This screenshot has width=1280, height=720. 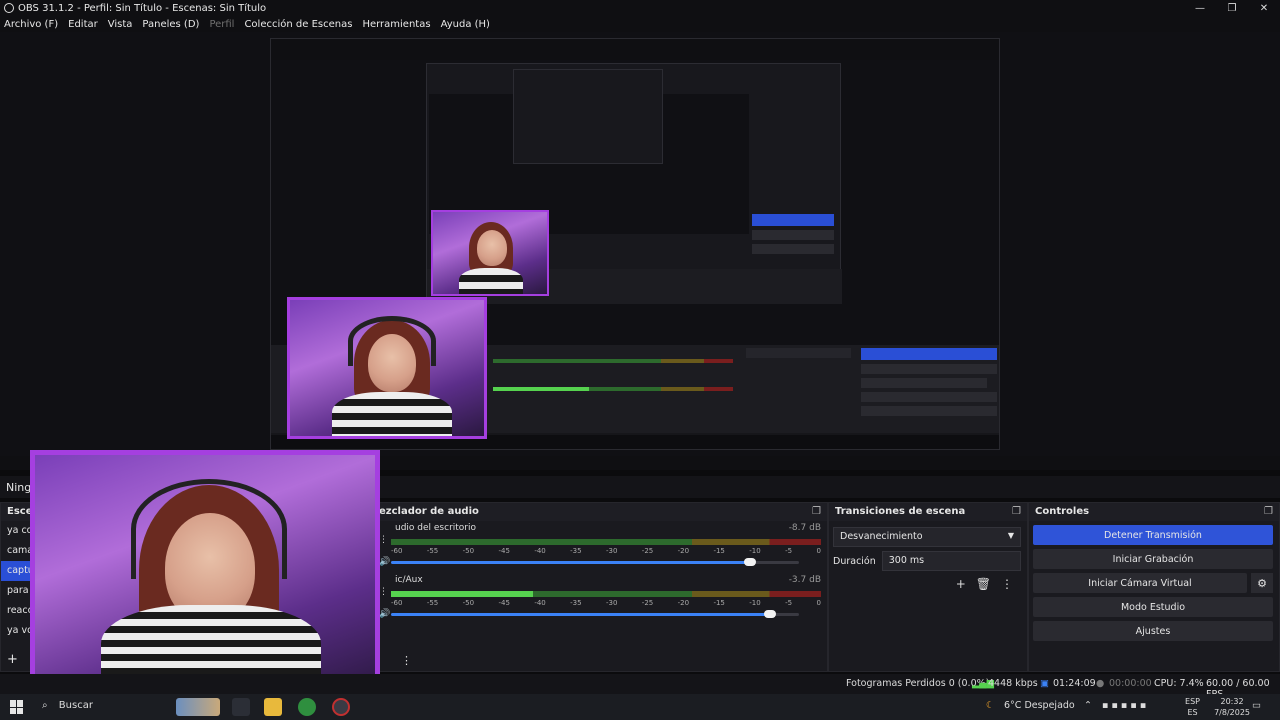 What do you see at coordinates (1192, 701) in the screenshot?
I see `lang-code: ESP` at bounding box center [1192, 701].